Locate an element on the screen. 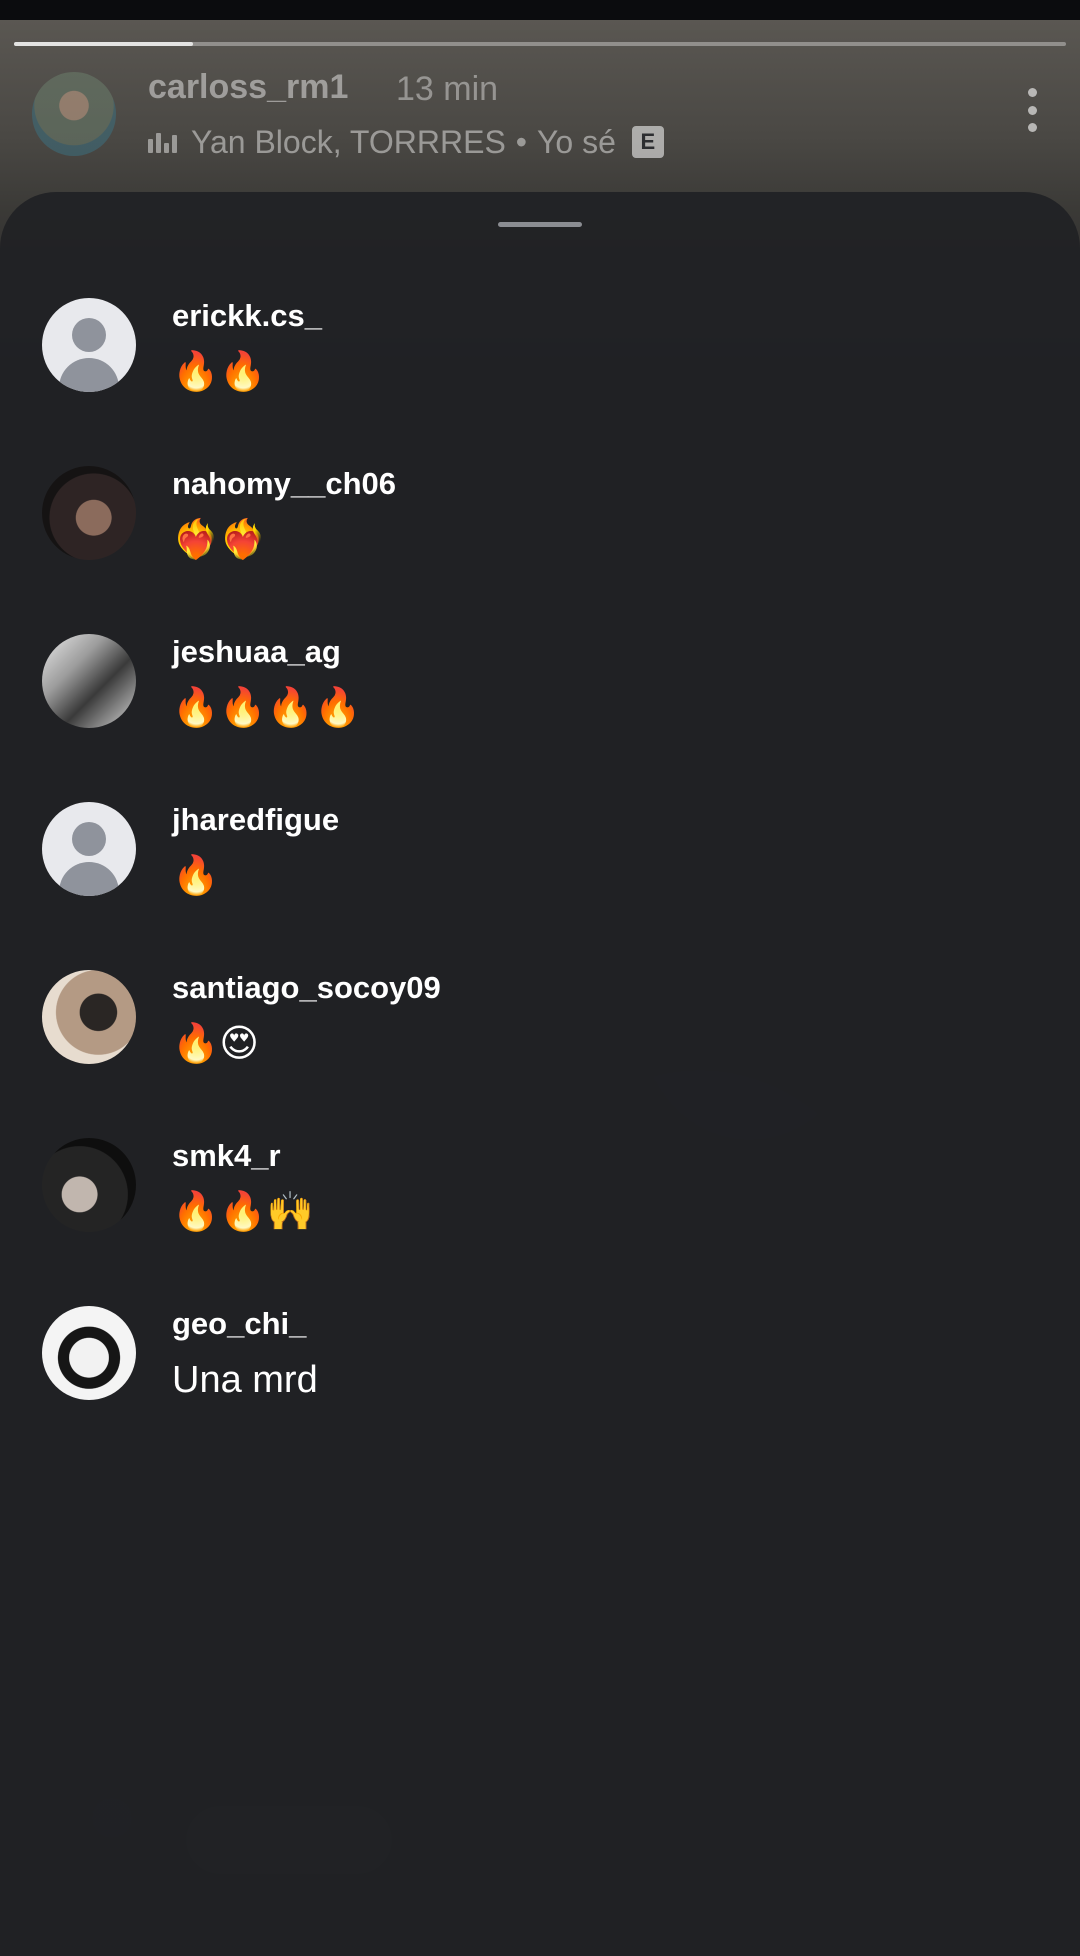 Image resolution: width=1080 pixels, height=1956 pixels. reply-item: jeshuaa_ag 🔥🔥🔥🔥 is located at coordinates (540, 718).